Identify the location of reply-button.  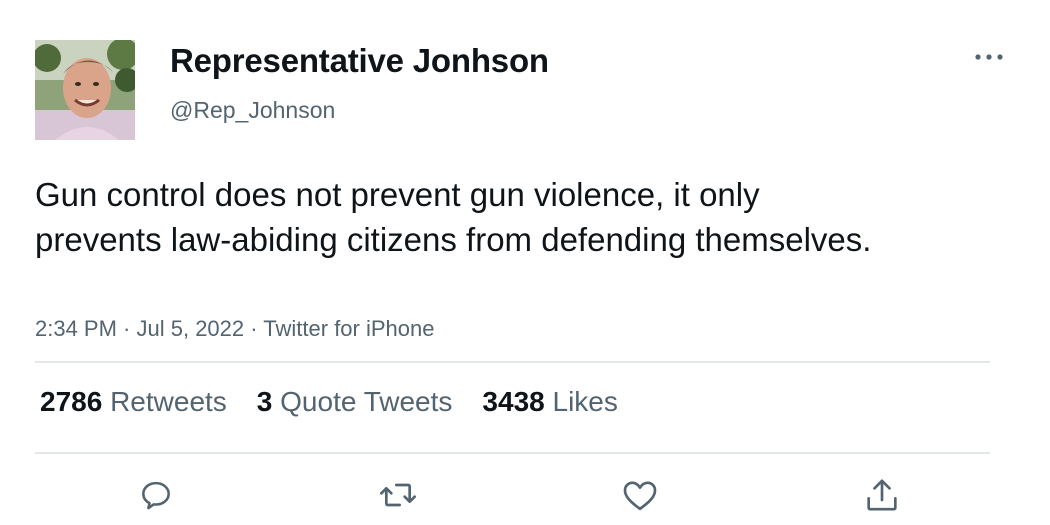
(156, 495).